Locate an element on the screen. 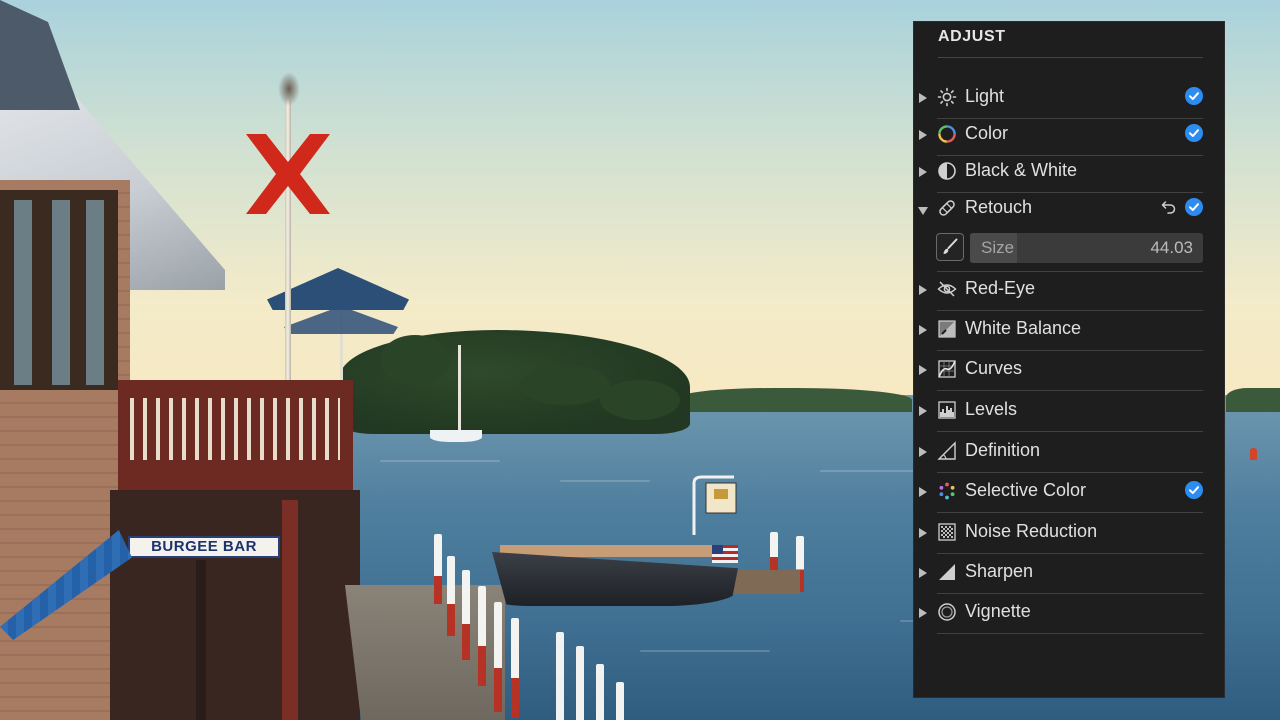  dock-sign is located at coordinates (714, 505).